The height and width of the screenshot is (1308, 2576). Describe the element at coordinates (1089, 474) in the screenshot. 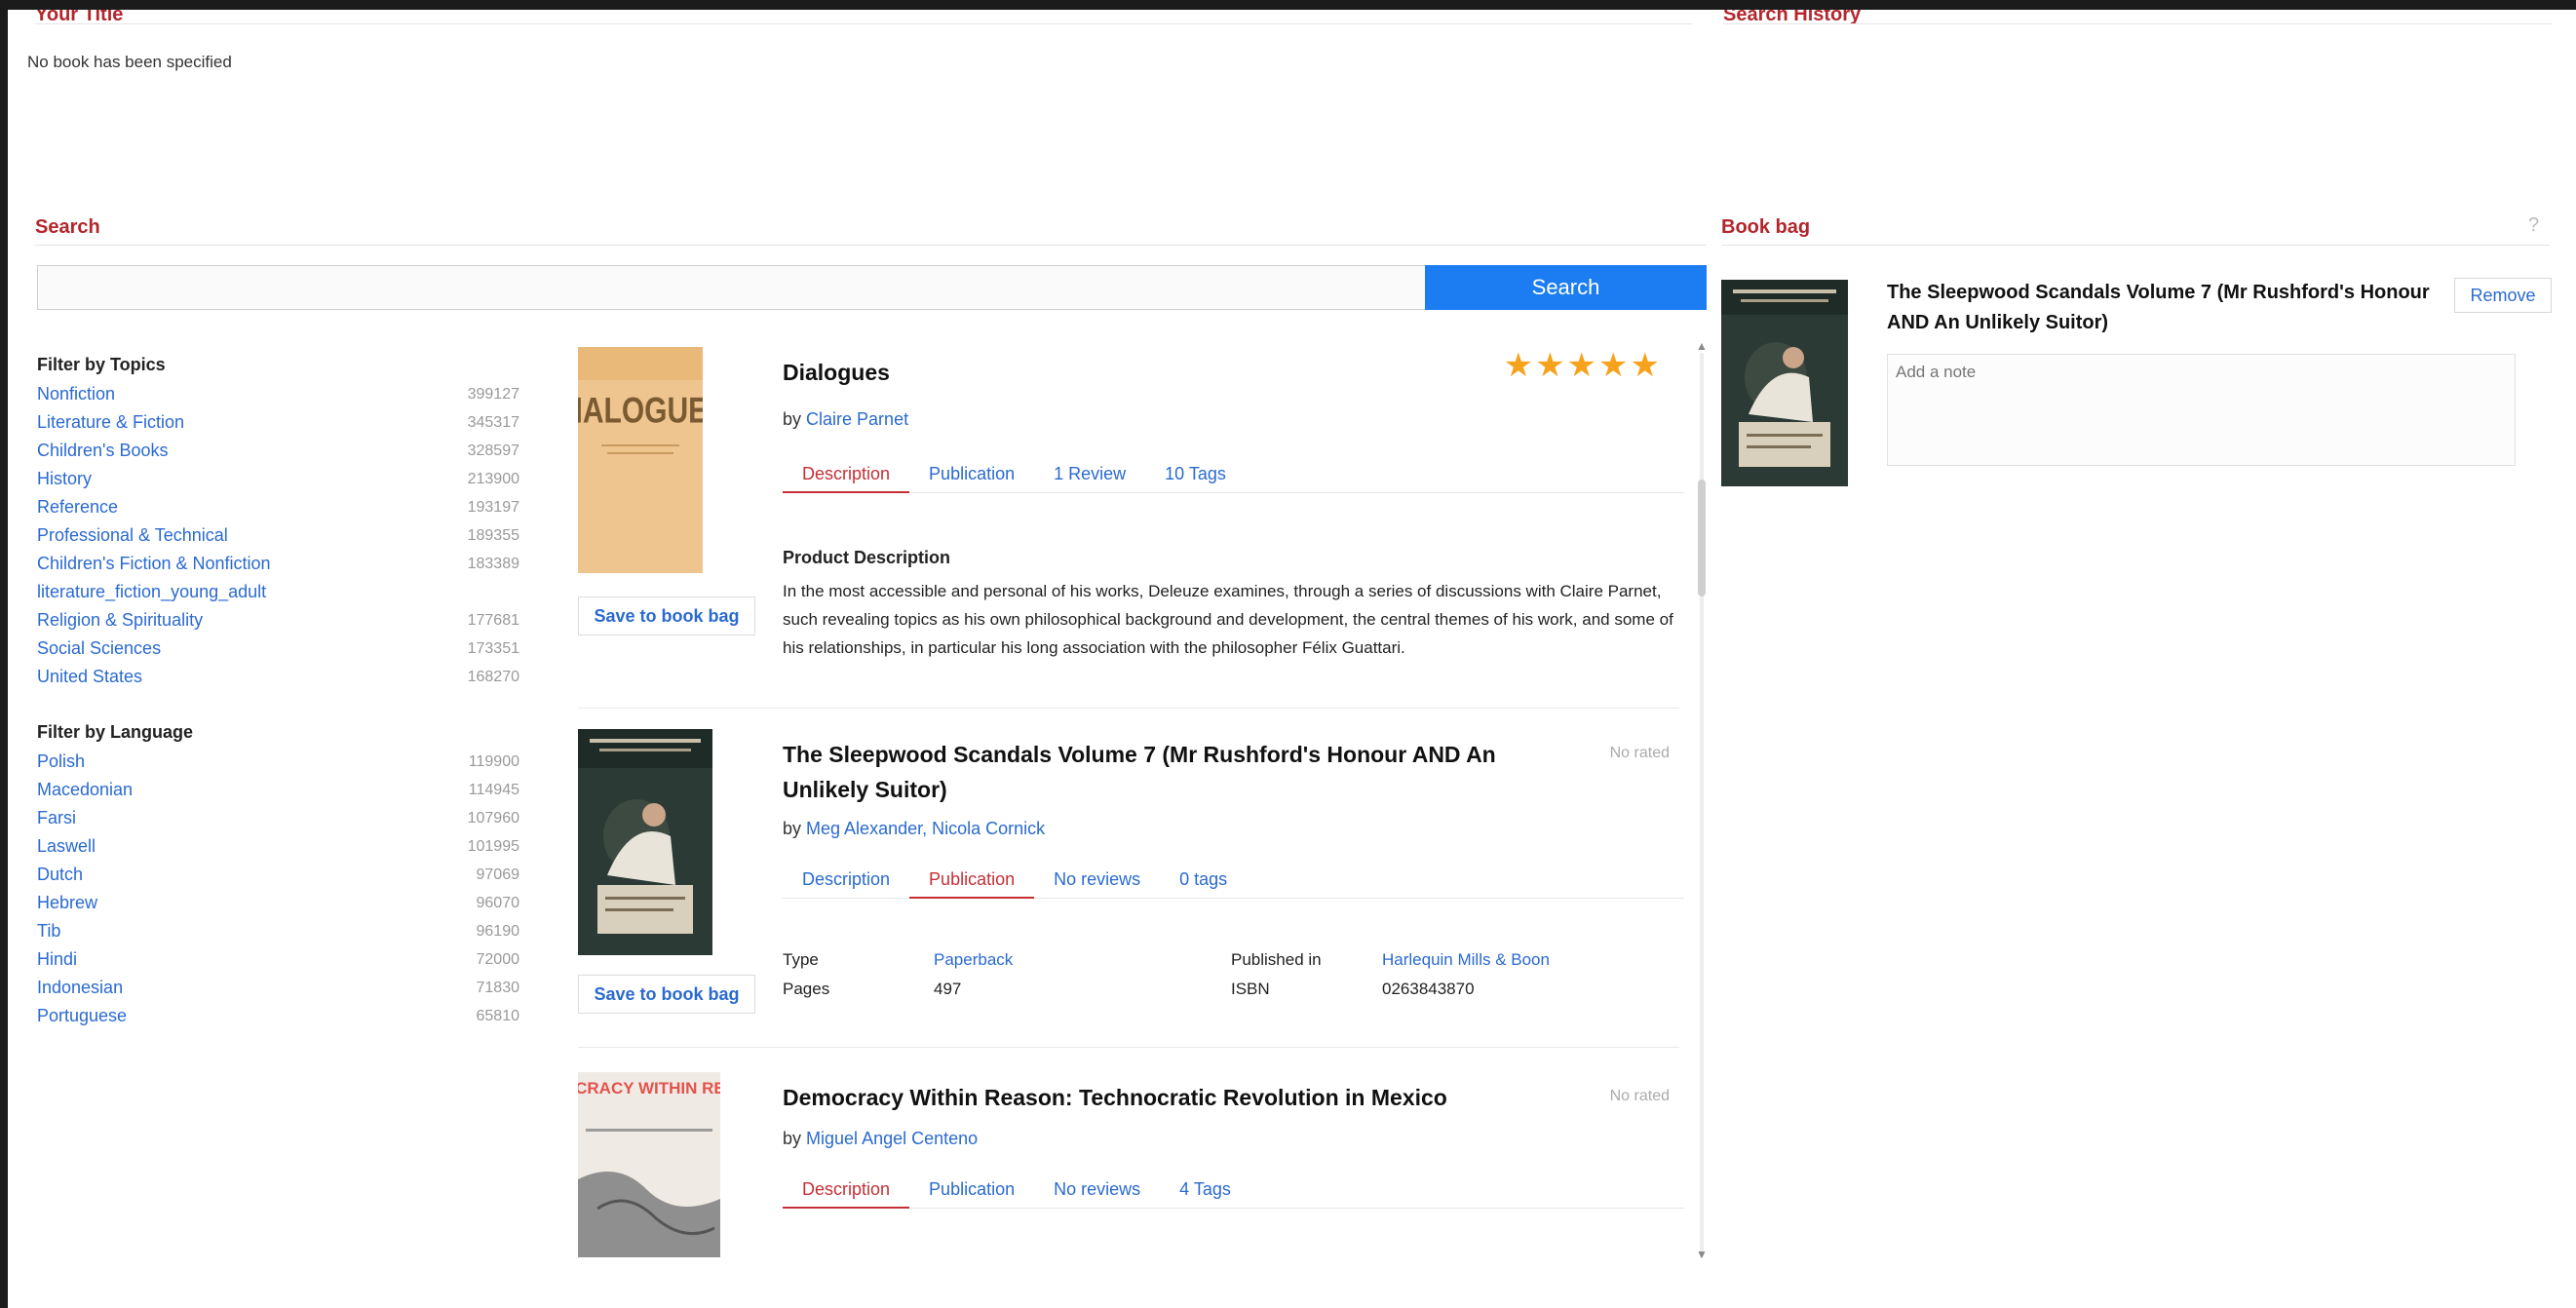

I see `tab-reviews: 1 Review` at that location.